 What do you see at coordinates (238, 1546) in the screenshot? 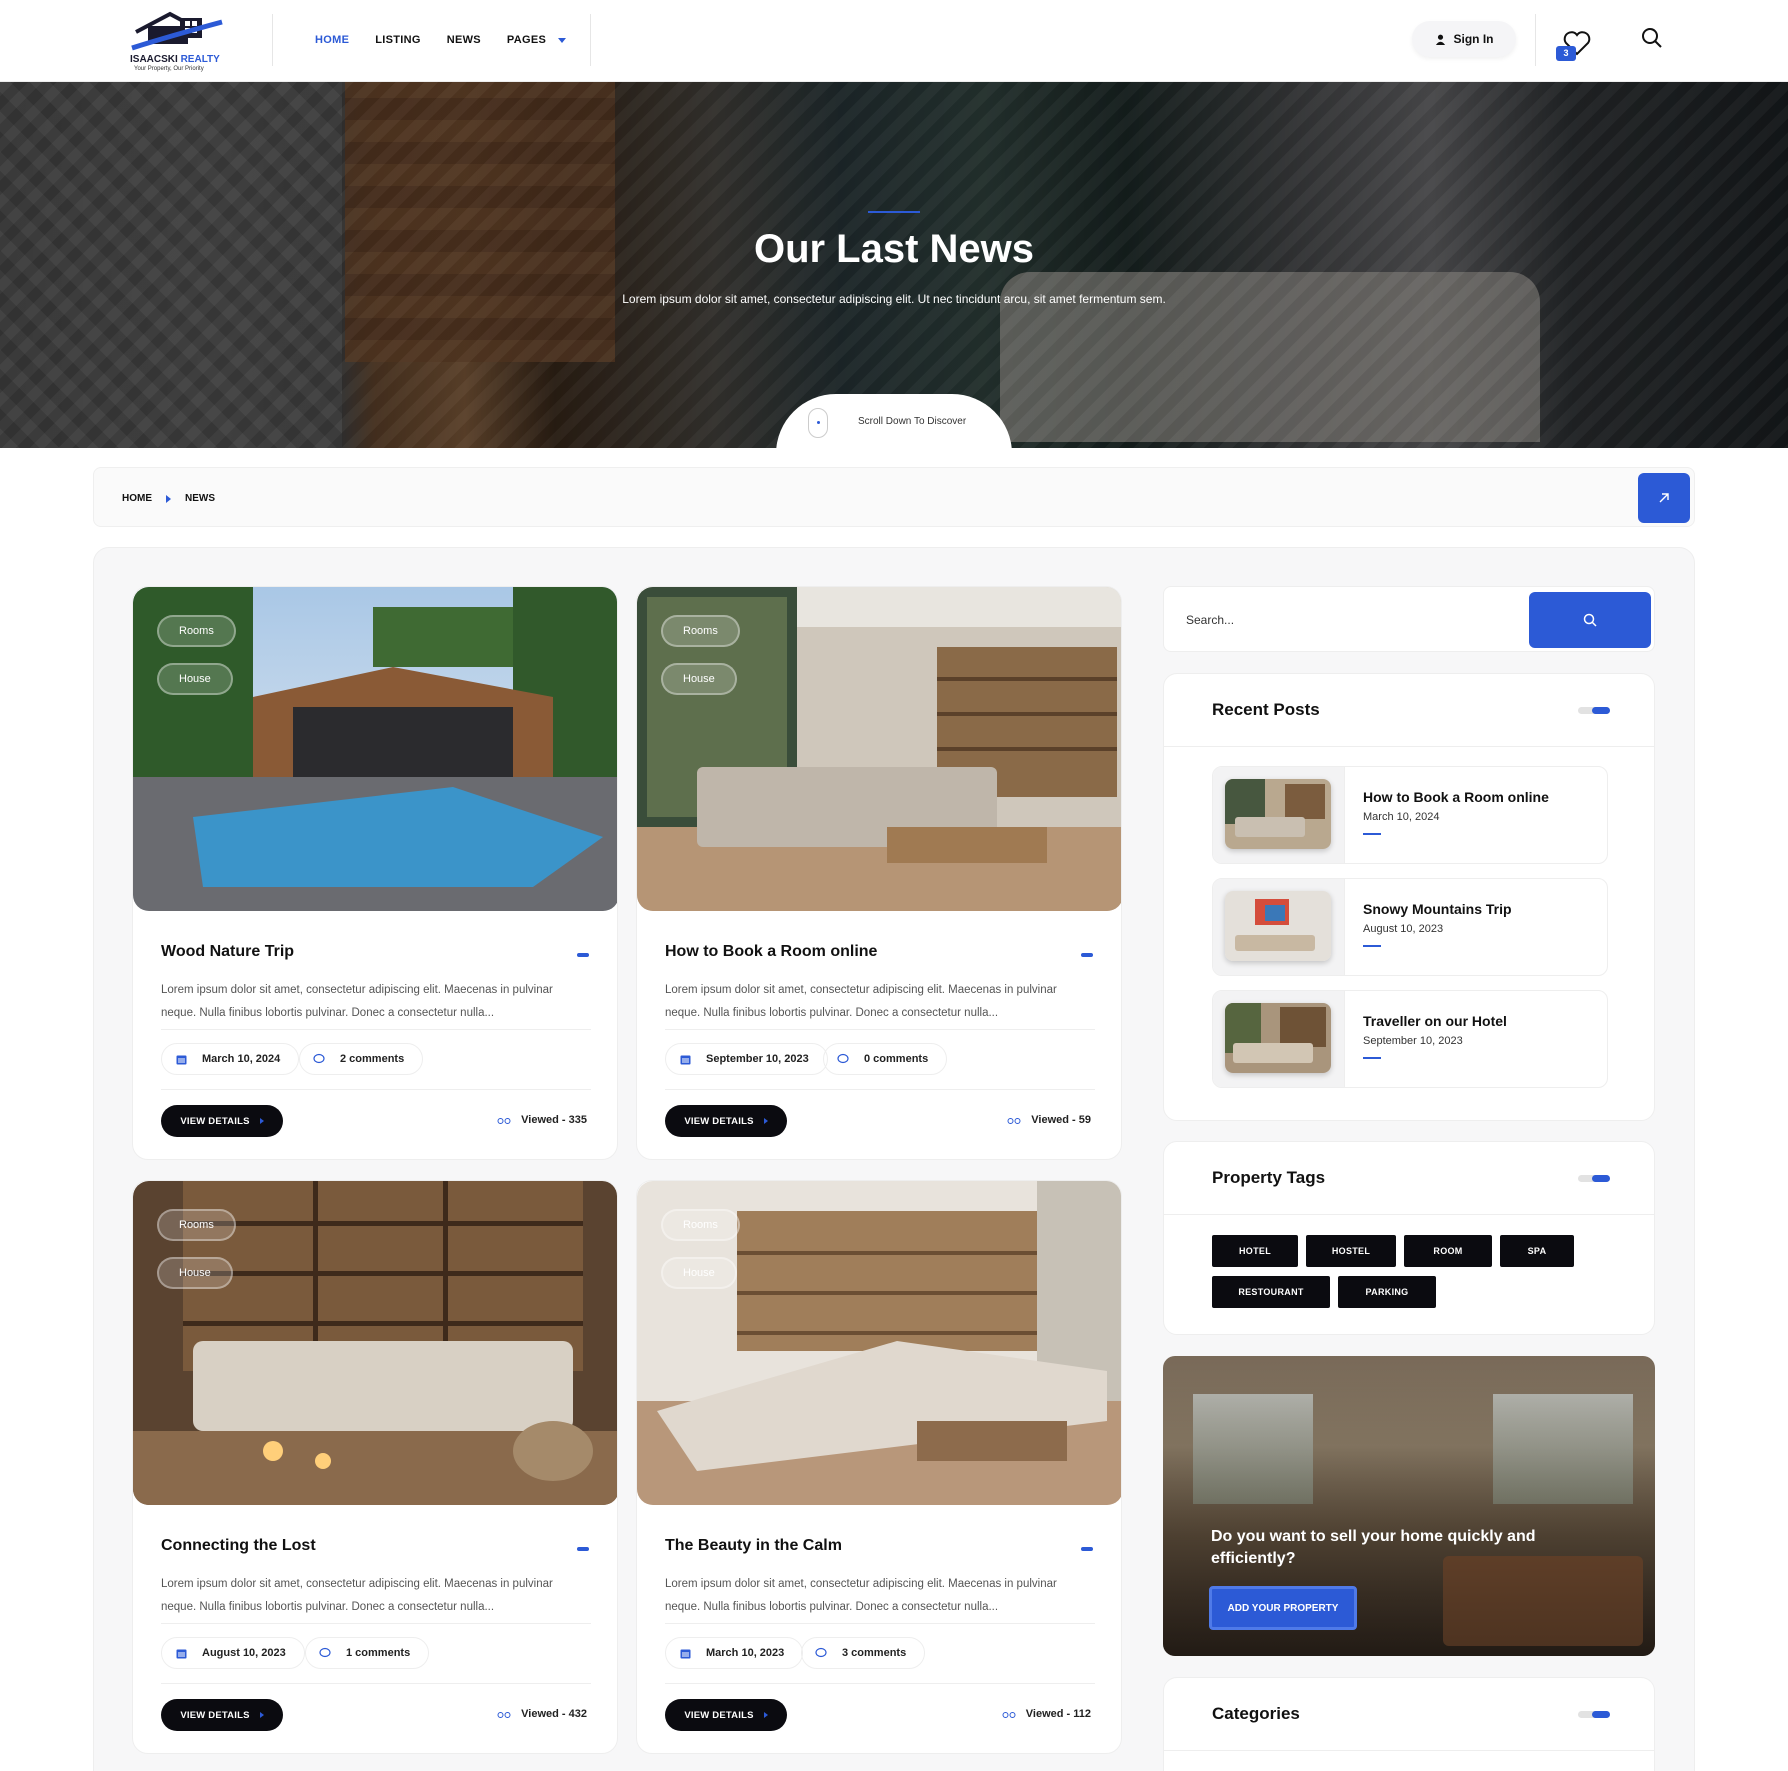
I see `post-title: Connecting the Lost` at bounding box center [238, 1546].